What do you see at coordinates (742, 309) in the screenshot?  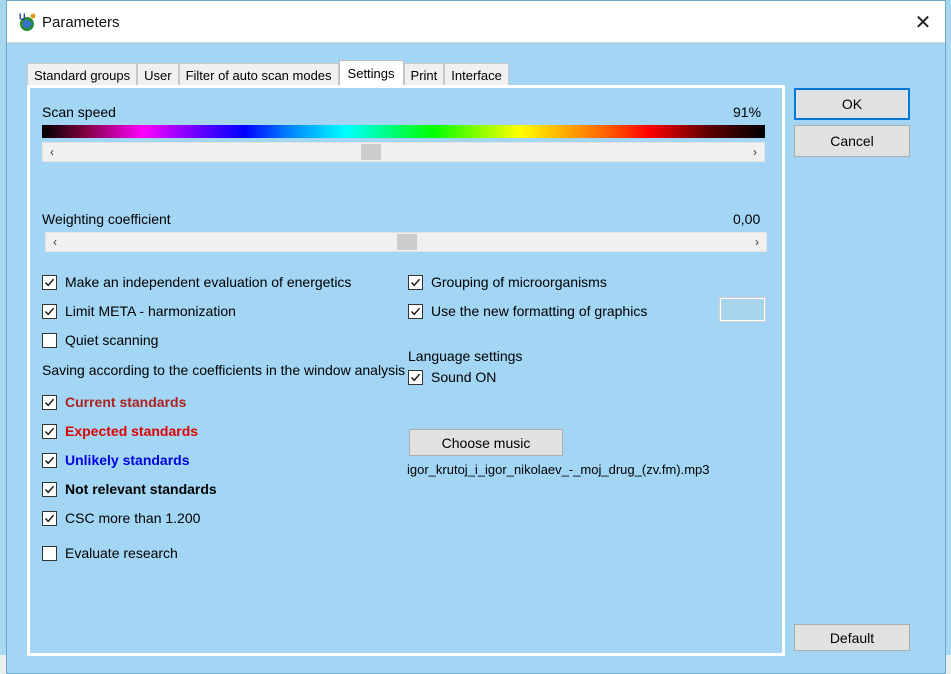 I see `graphics-color-swatch` at bounding box center [742, 309].